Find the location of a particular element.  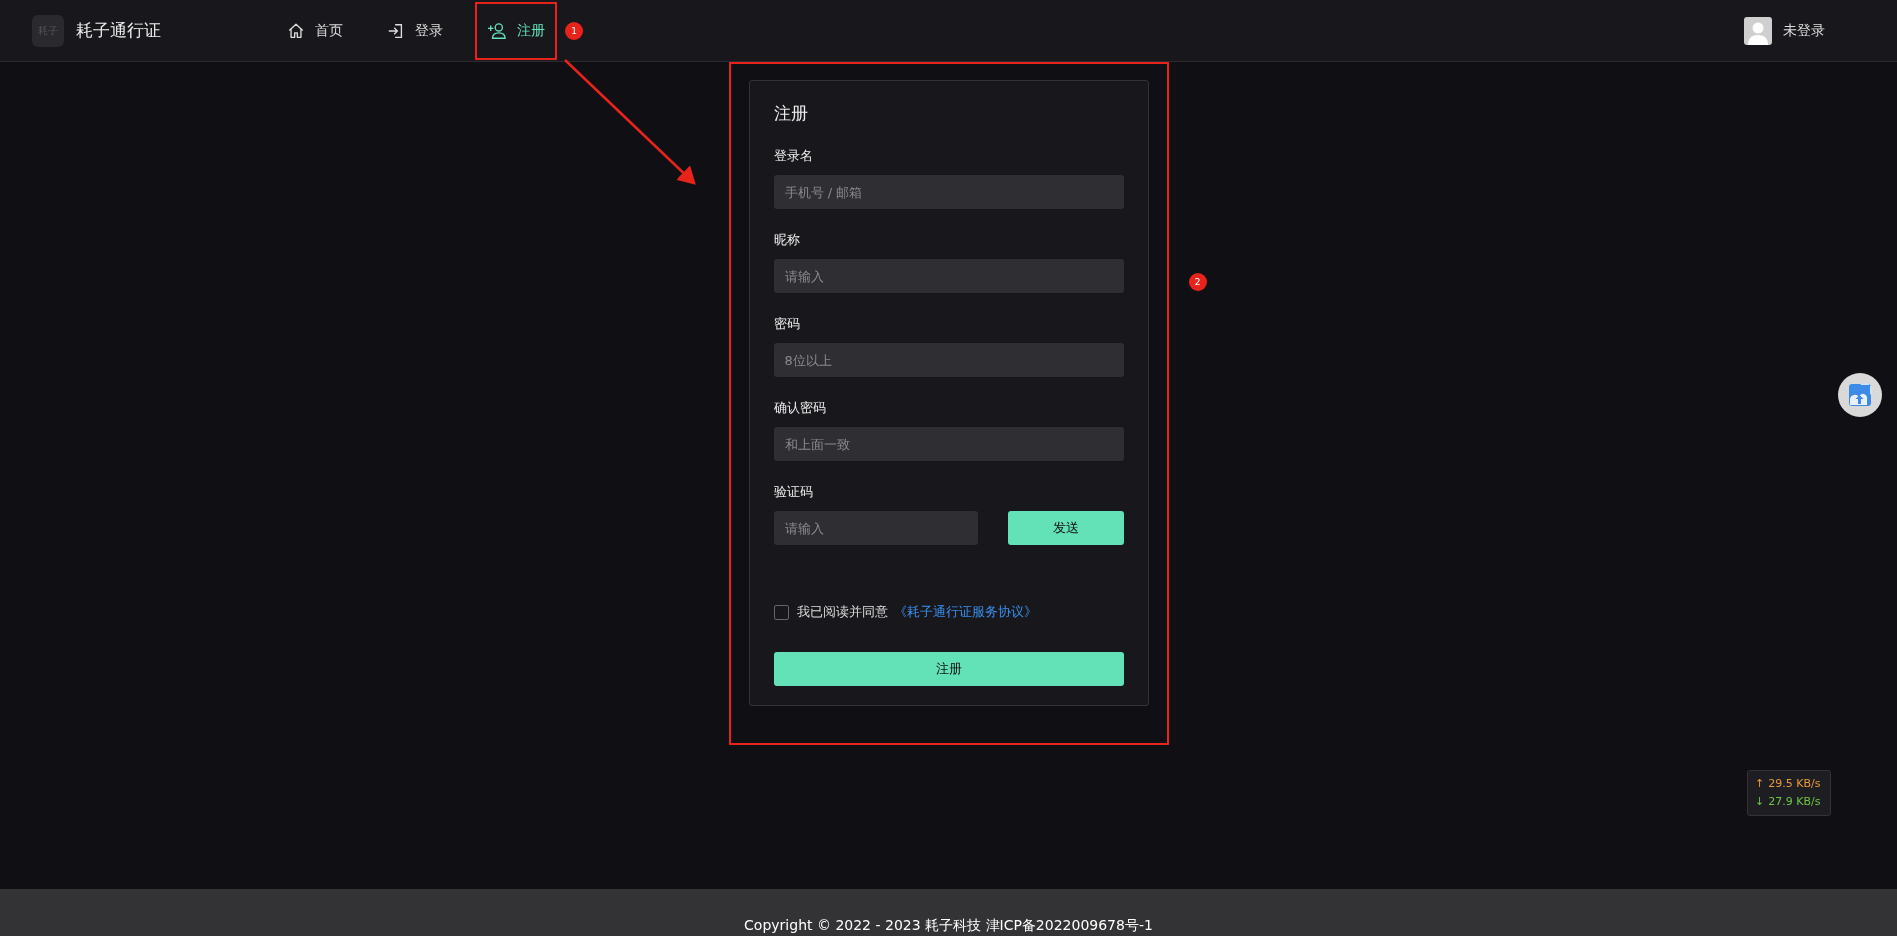

add-user-icon is located at coordinates (497, 30).